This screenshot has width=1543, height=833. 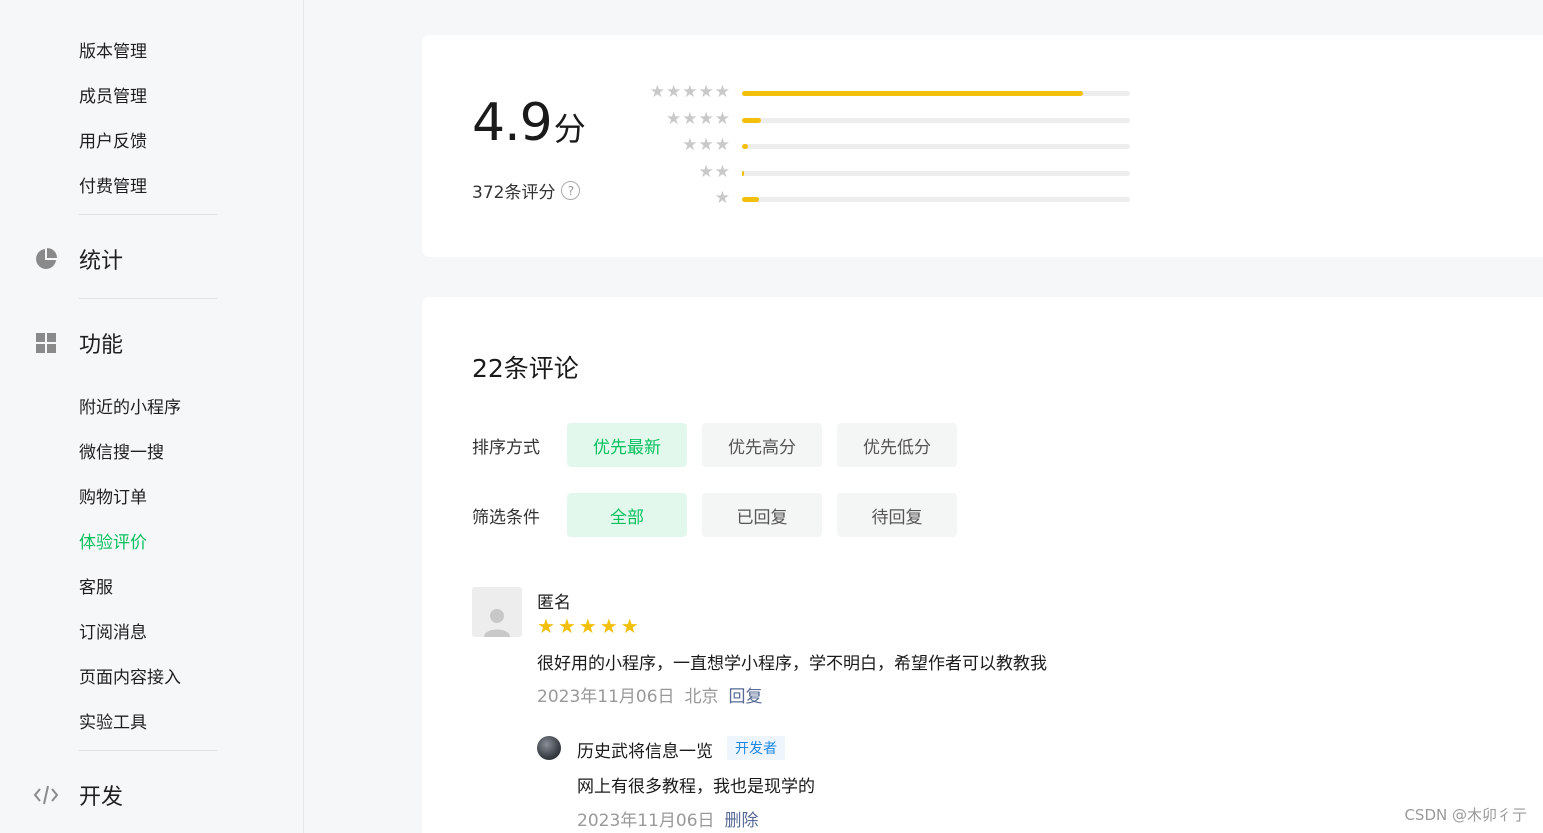 I want to click on distribution-stars: ★ ★ ★, so click(x=706, y=145).